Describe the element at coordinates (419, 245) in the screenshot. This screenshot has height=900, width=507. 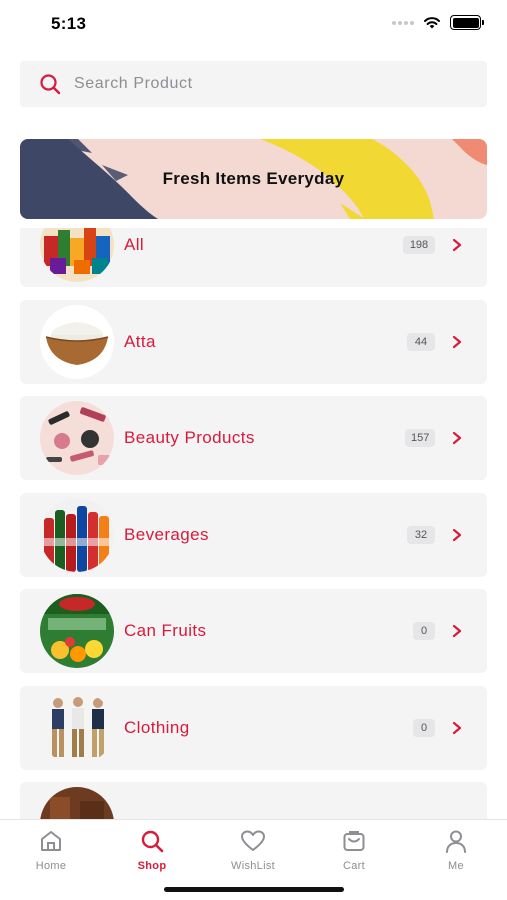
I see `category-count-badge: 198` at that location.